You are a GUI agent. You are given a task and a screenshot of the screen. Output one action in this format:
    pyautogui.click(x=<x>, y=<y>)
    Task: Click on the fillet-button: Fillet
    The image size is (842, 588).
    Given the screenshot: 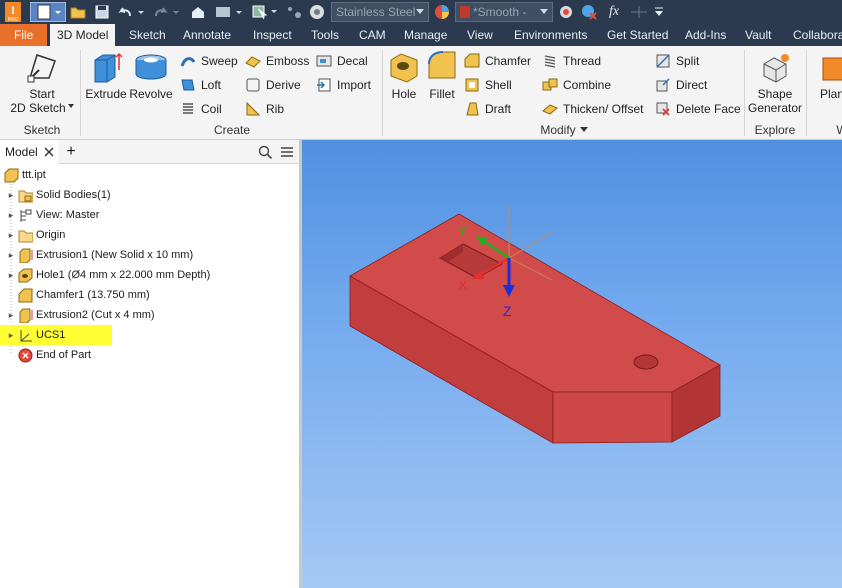 What is the action you would take?
    pyautogui.click(x=442, y=75)
    